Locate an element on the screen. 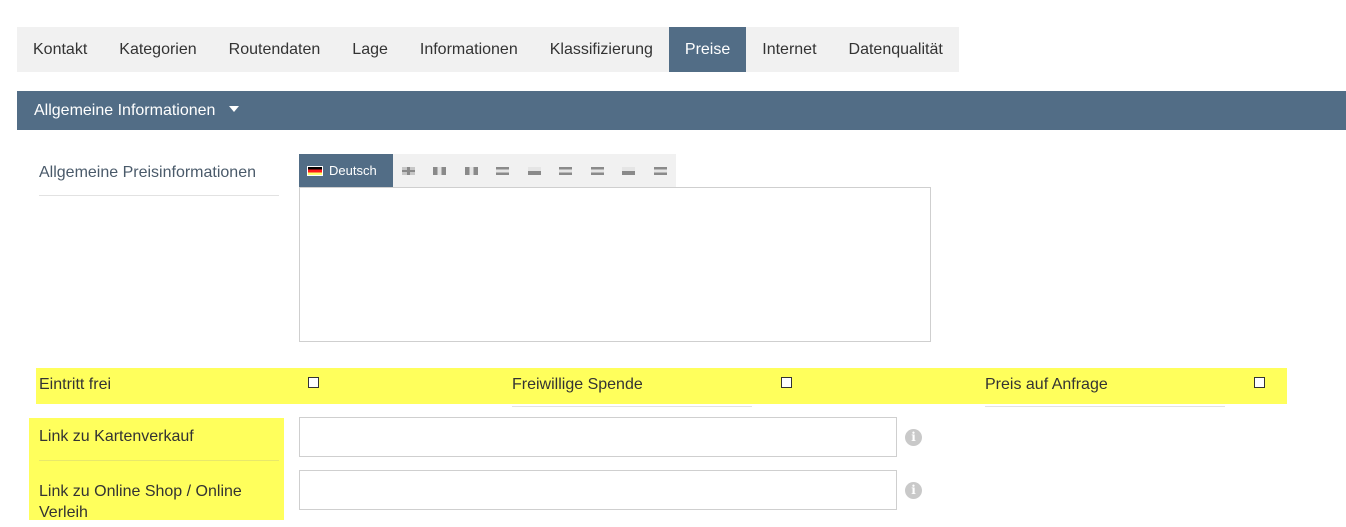  flag-hu-icon is located at coordinates (597, 170).